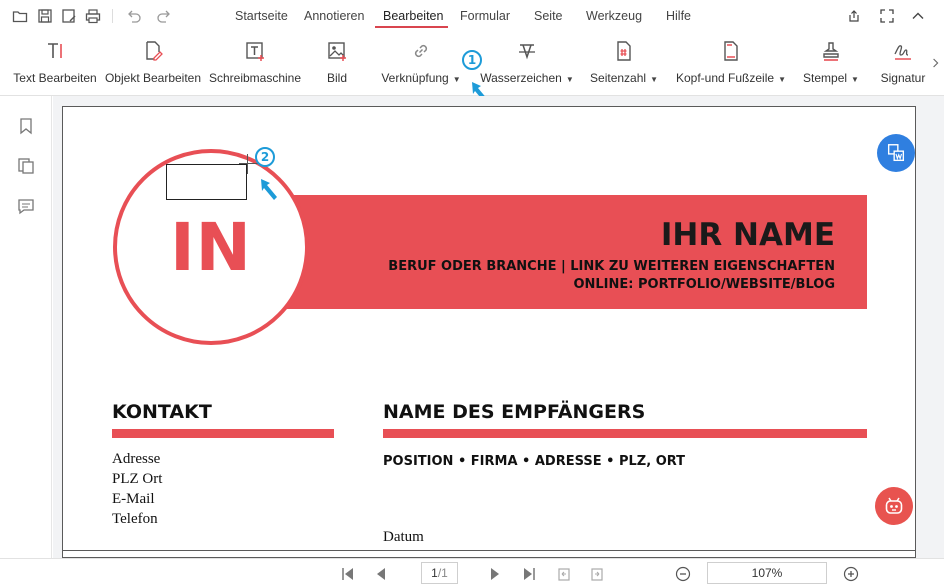  What do you see at coordinates (472, 60) in the screenshot?
I see `annotation-step-1: 1` at bounding box center [472, 60].